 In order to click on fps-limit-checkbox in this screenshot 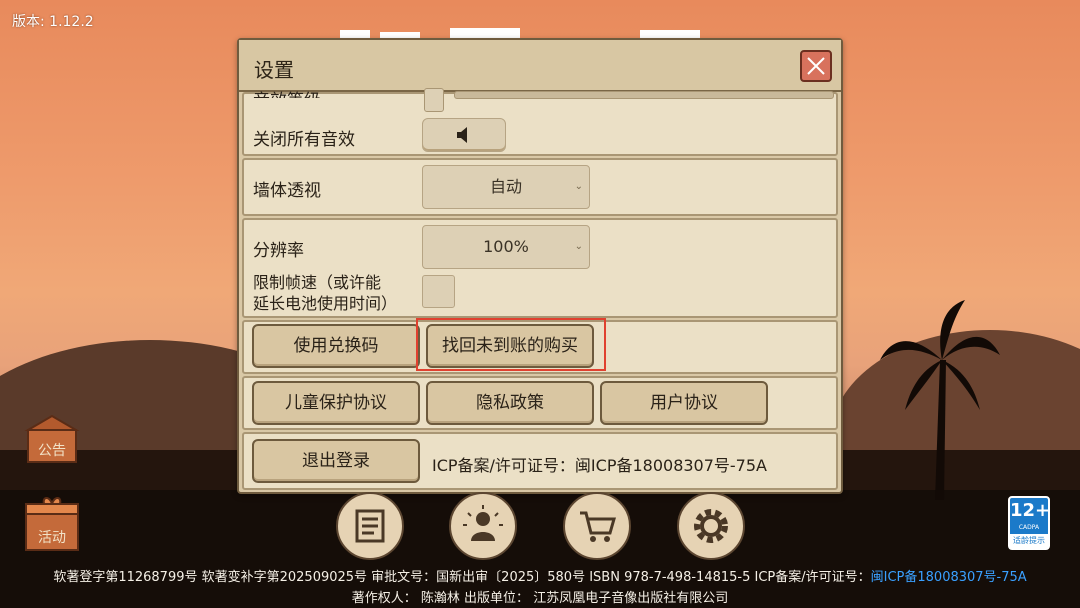, I will do `click(438, 291)`.